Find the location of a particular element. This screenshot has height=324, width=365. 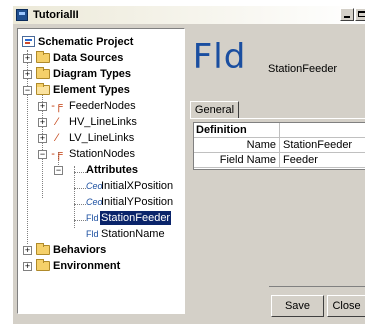

tree-item-label: StationFeeder is located at coordinates (136, 218).